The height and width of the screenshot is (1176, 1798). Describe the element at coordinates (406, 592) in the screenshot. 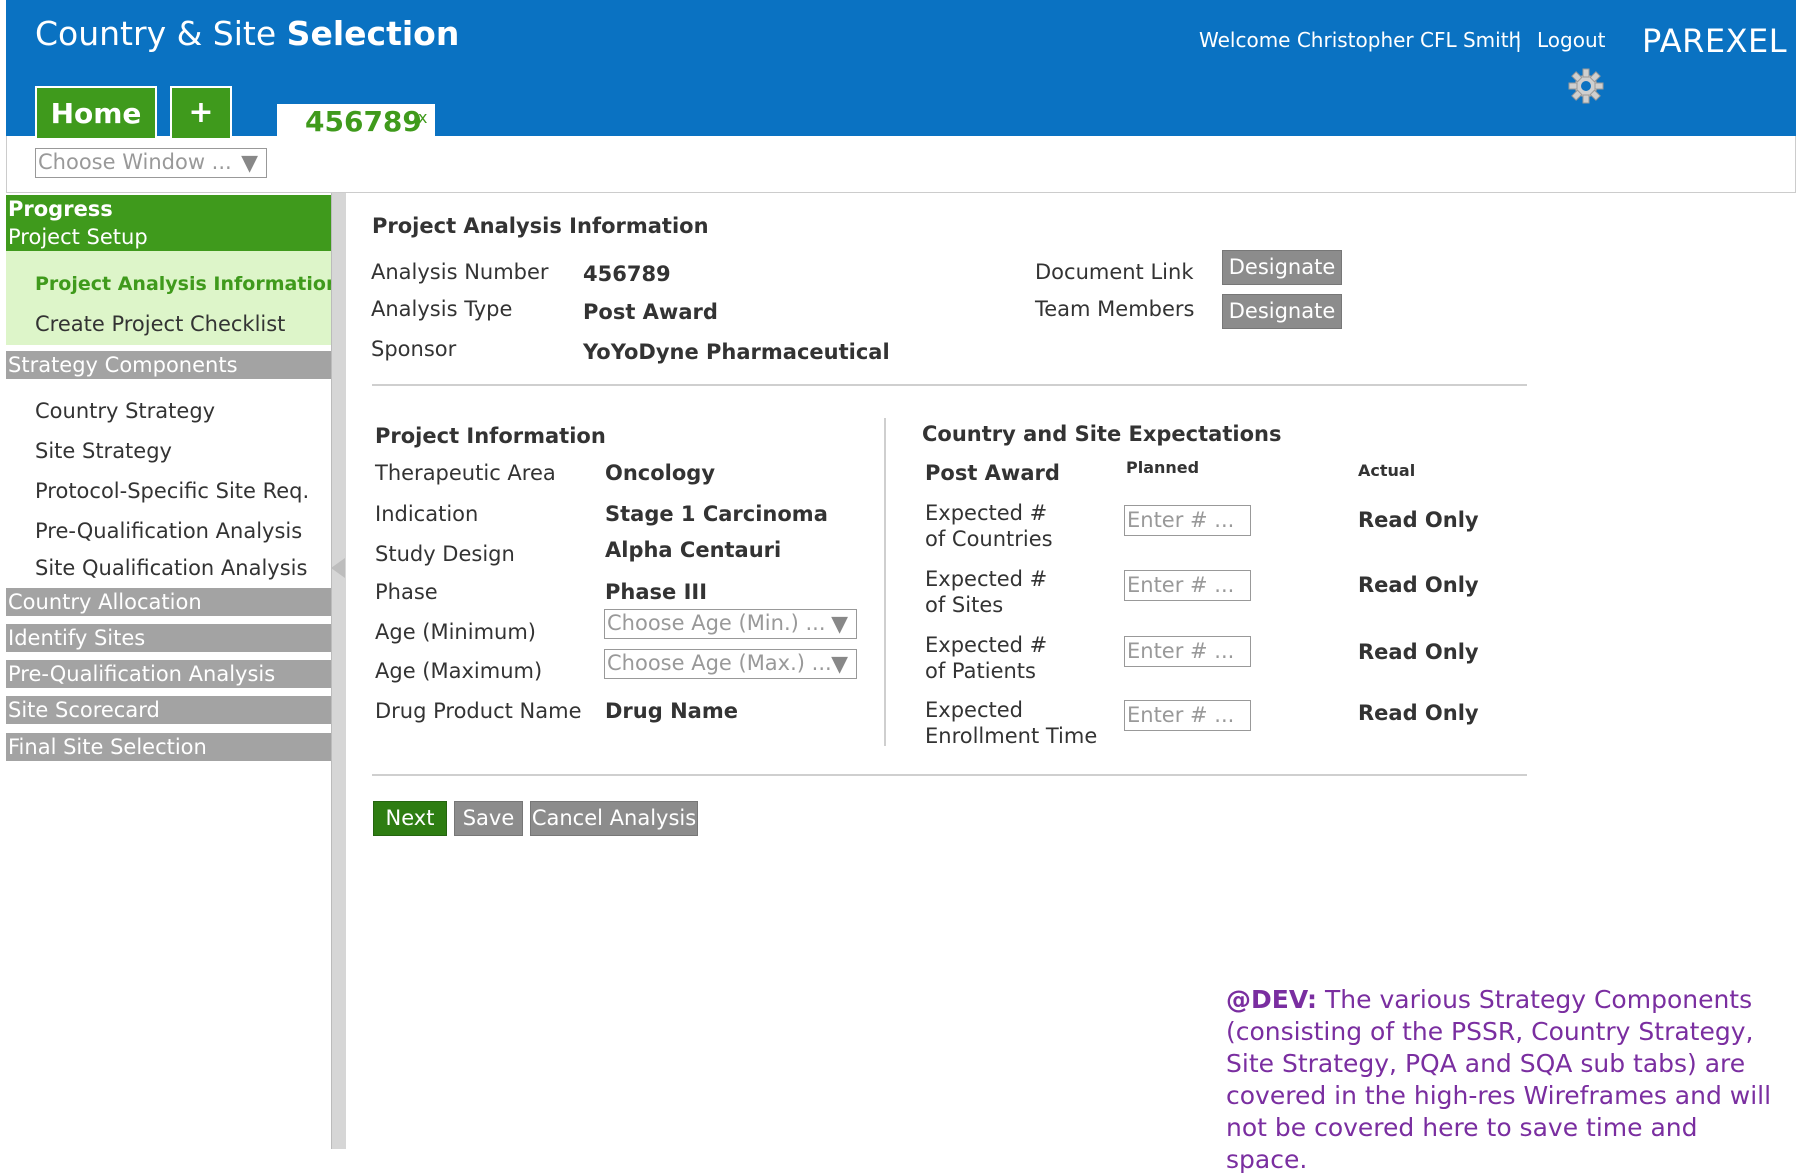

I see `phase-label: Phase` at that location.